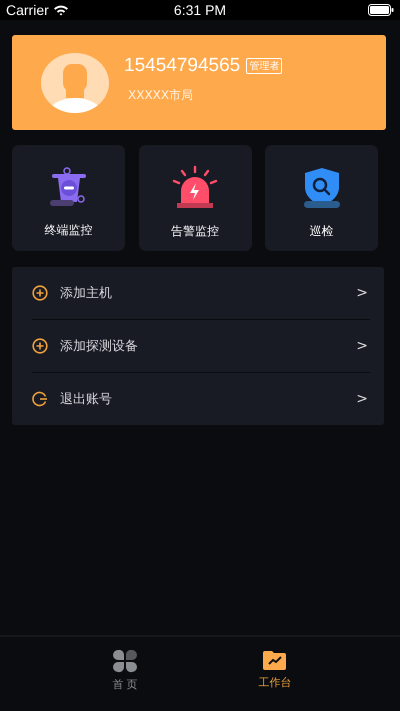 This screenshot has height=711, width=400. What do you see at coordinates (275, 660) in the screenshot?
I see `chart-folder-icon` at bounding box center [275, 660].